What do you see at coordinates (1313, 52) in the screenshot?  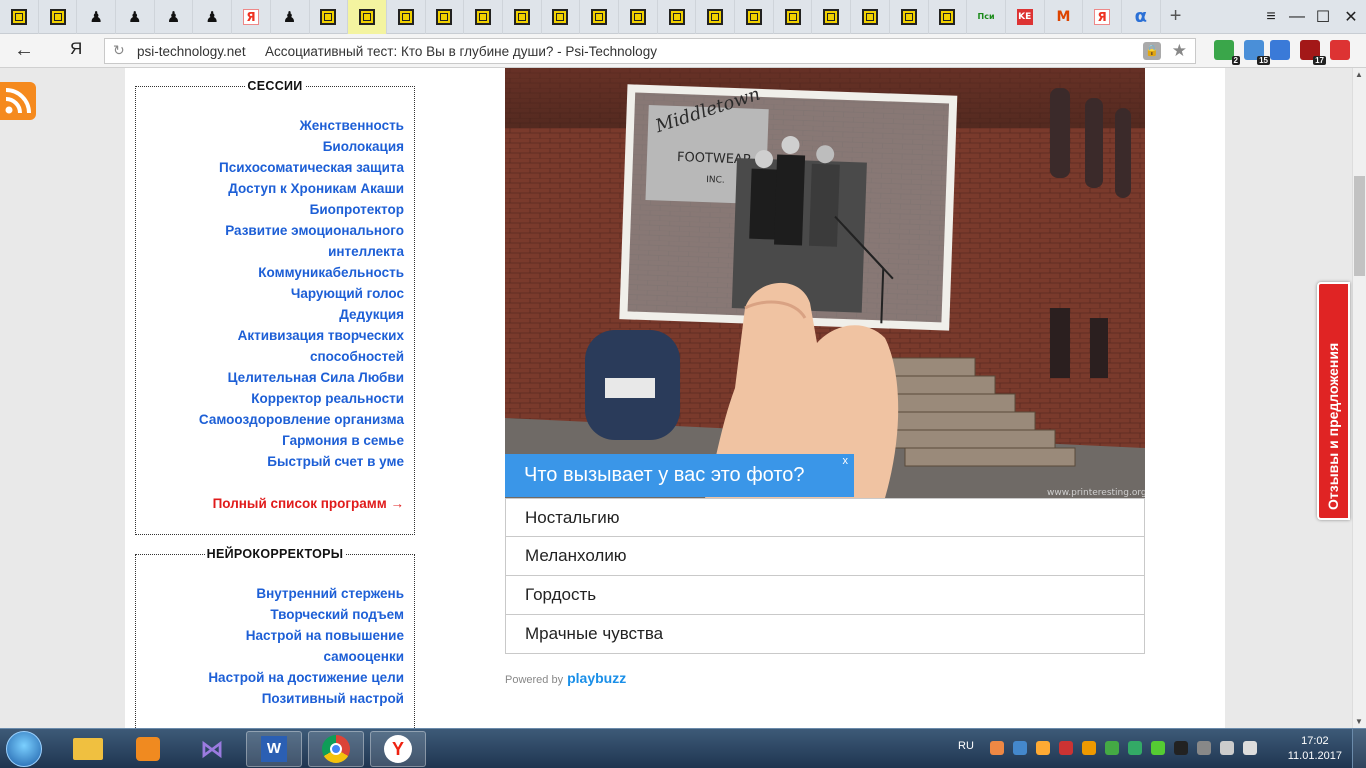 I see `ublock-extension-icon: 17` at bounding box center [1313, 52].